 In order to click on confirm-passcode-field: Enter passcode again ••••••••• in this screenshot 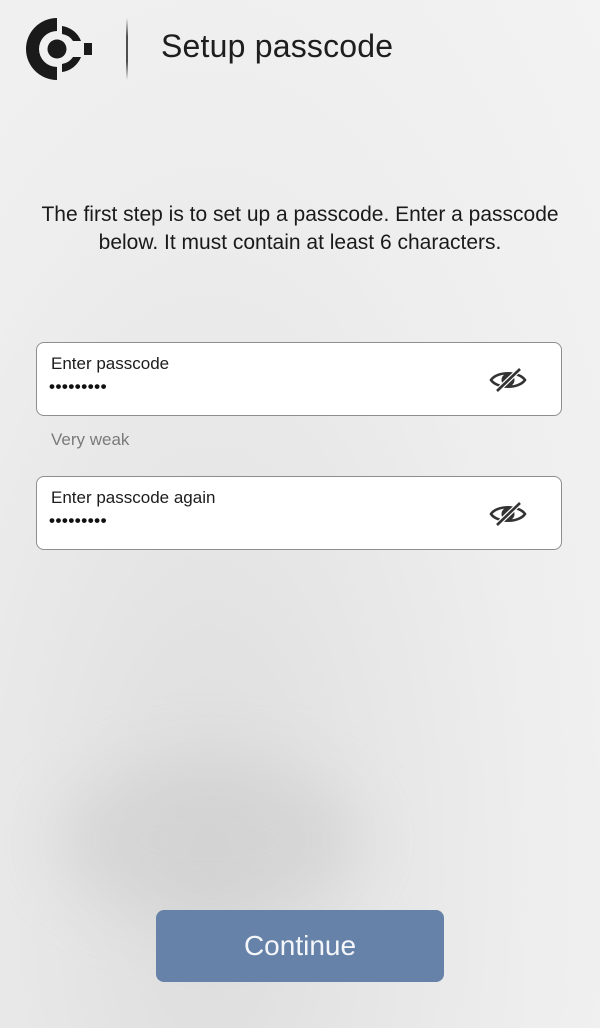, I will do `click(299, 513)`.